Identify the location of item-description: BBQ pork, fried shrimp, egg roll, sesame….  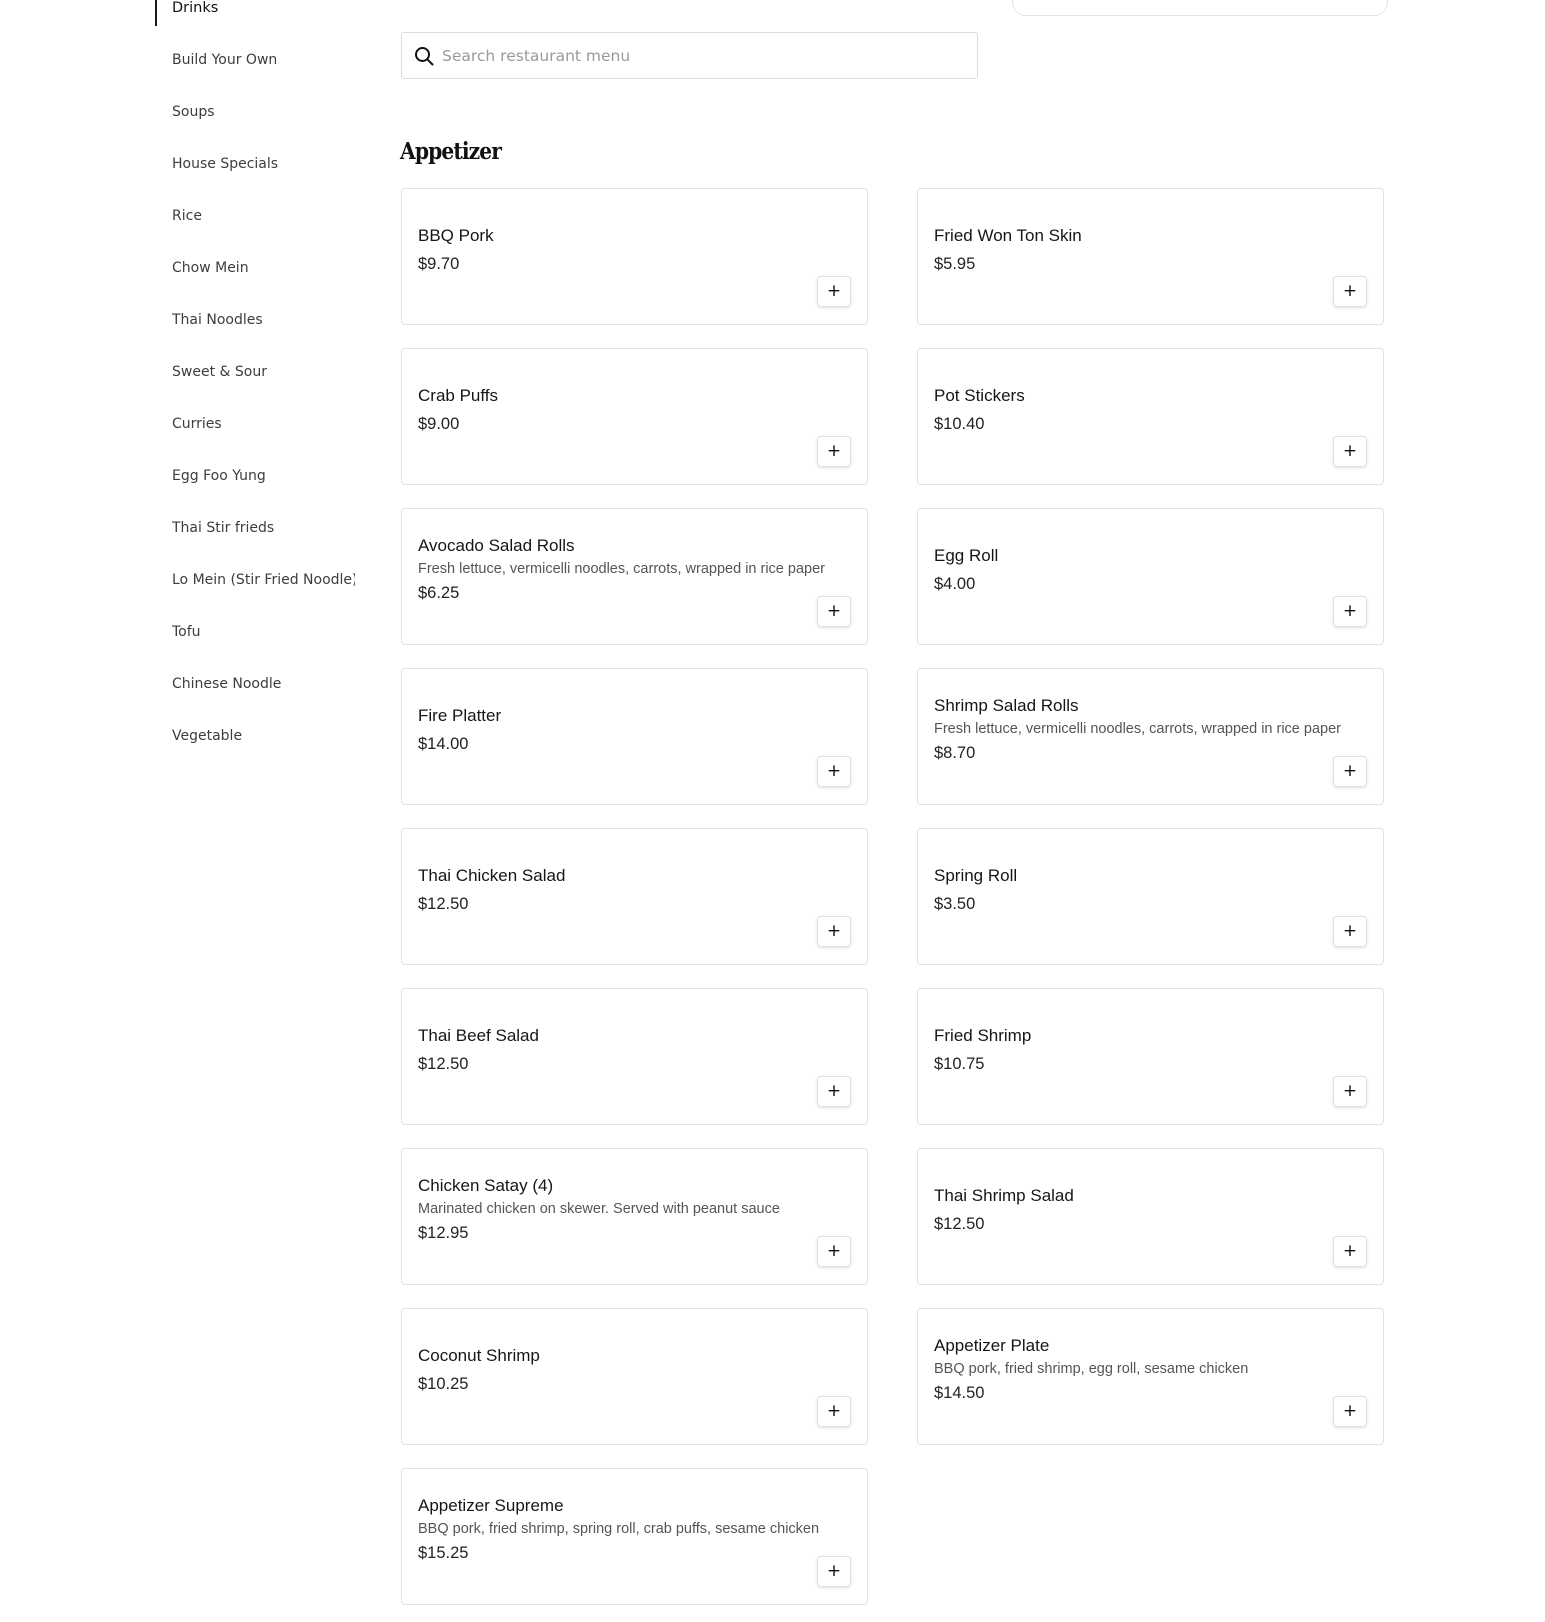
(1091, 1369).